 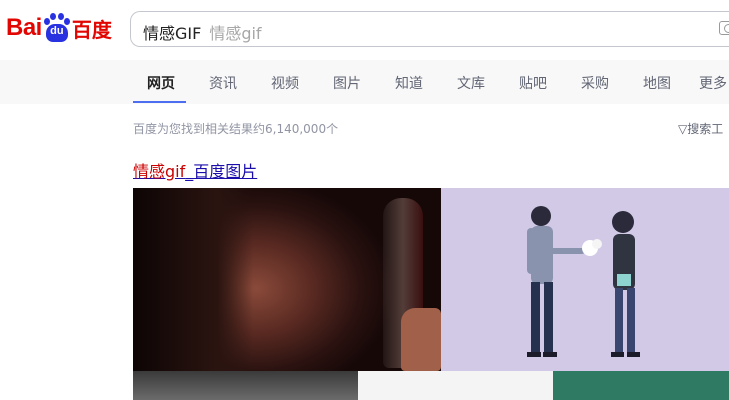 I want to click on tab-zhidao: 知道, so click(x=409, y=83).